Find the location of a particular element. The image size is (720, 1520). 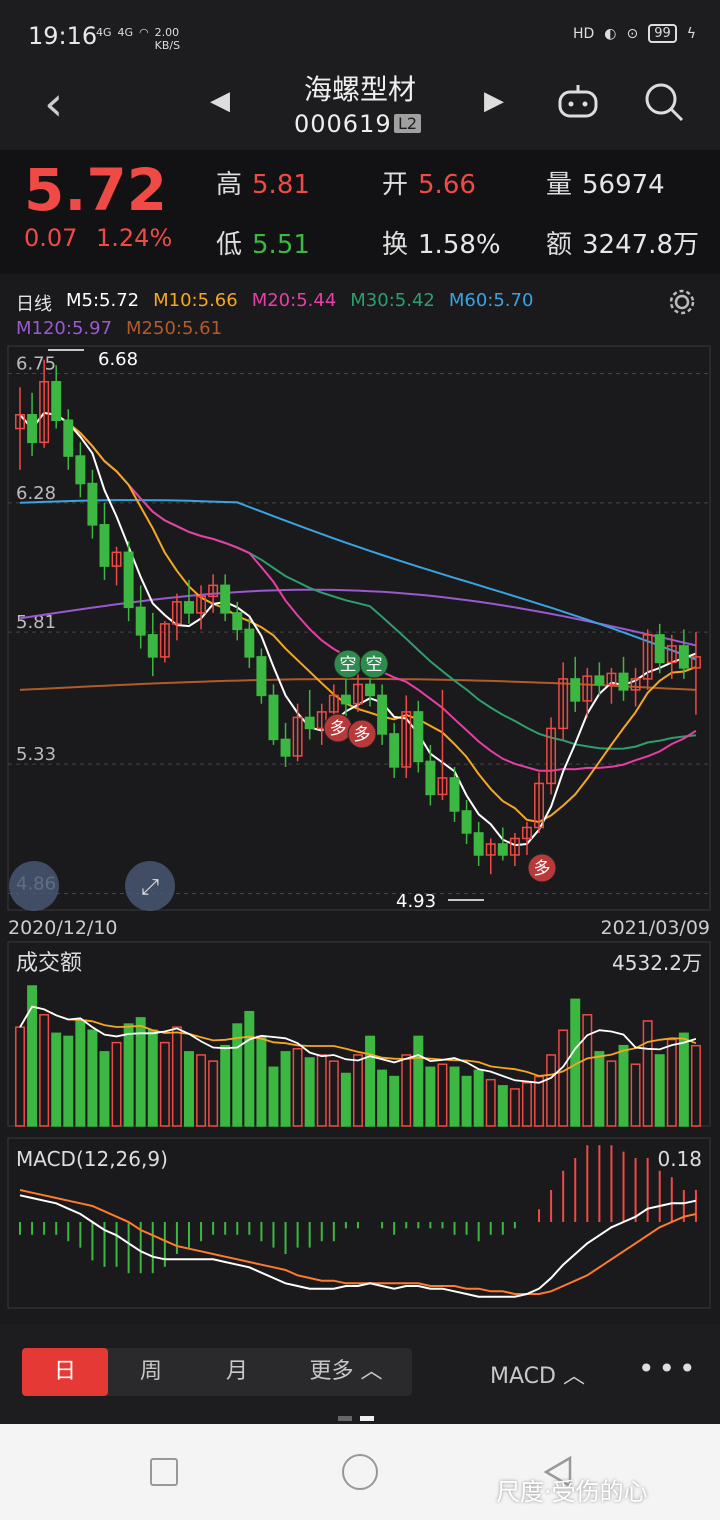

net-speed: 2.00 KB/S is located at coordinates (167, 39).